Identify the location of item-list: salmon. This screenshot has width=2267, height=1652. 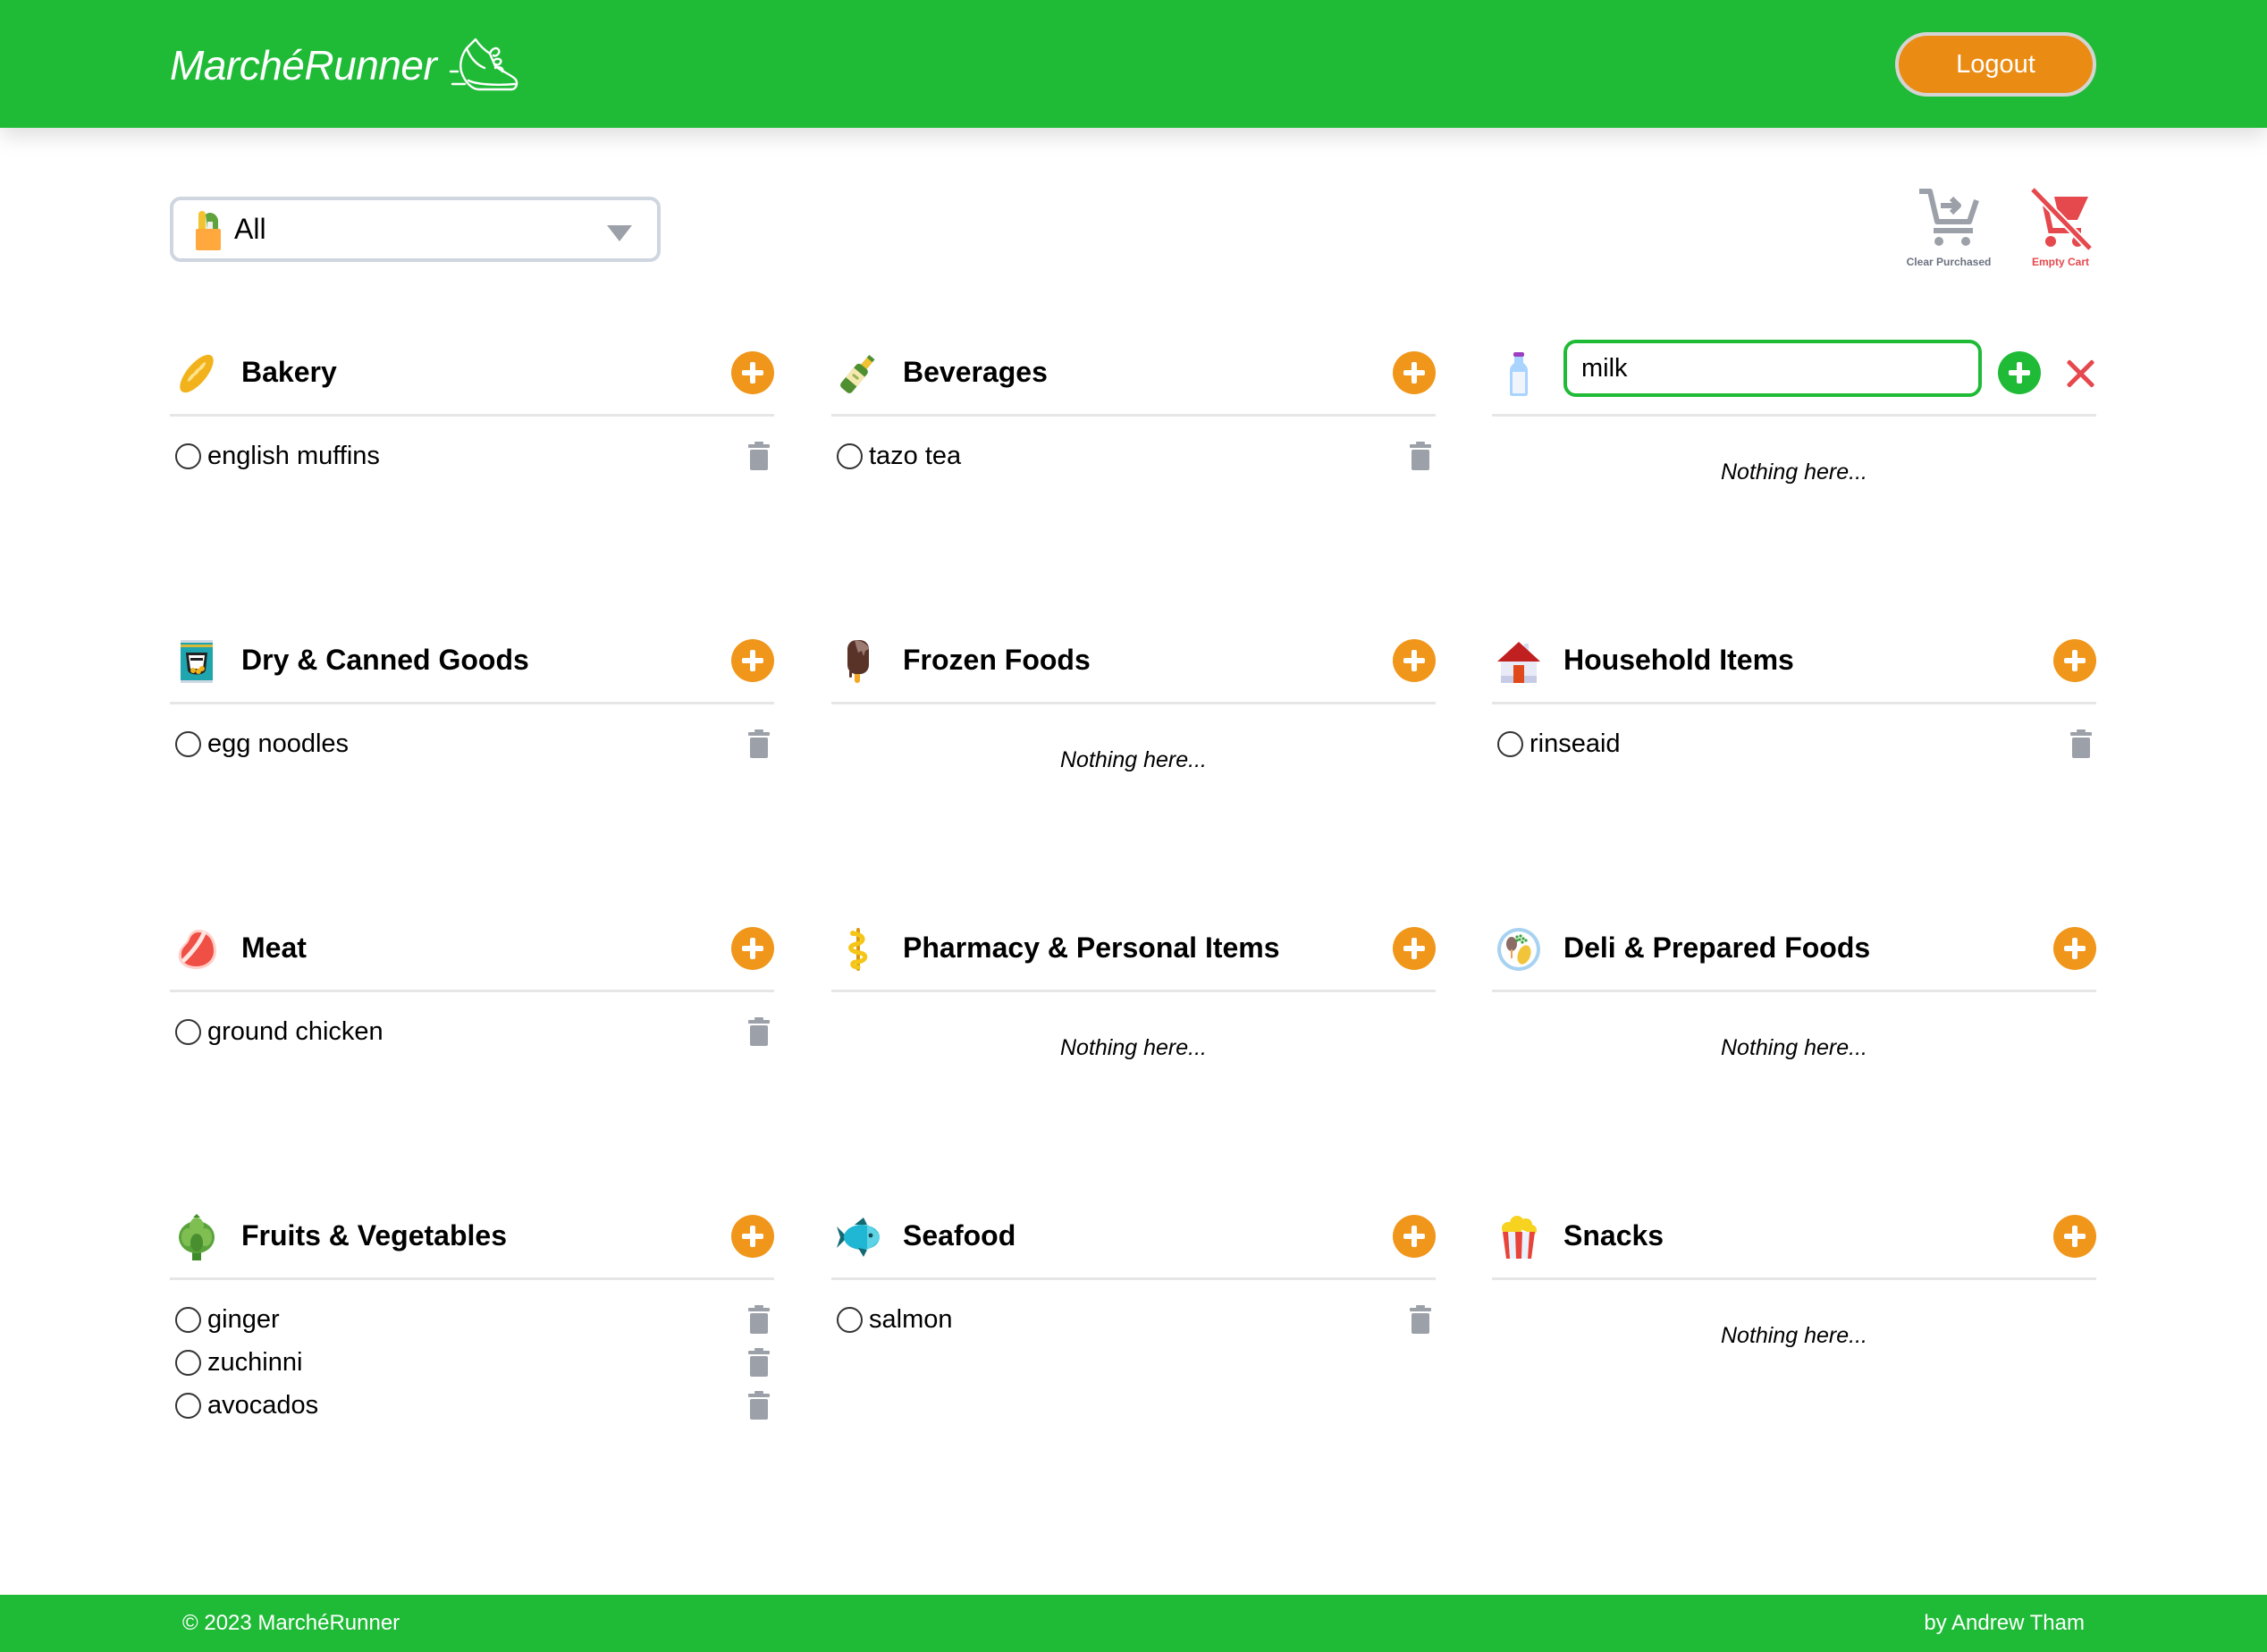
(1133, 1310).